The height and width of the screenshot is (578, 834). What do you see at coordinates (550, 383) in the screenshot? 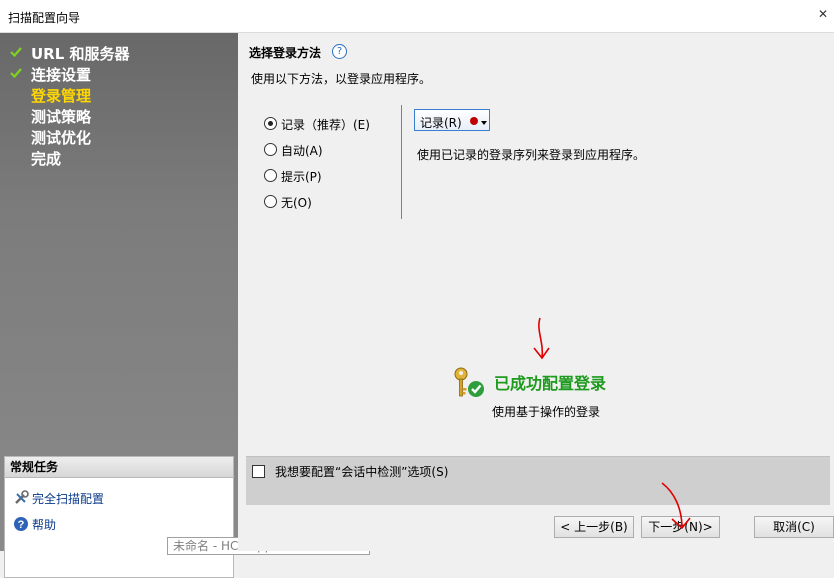
I see `success-title: 已成功配置登录` at bounding box center [550, 383].